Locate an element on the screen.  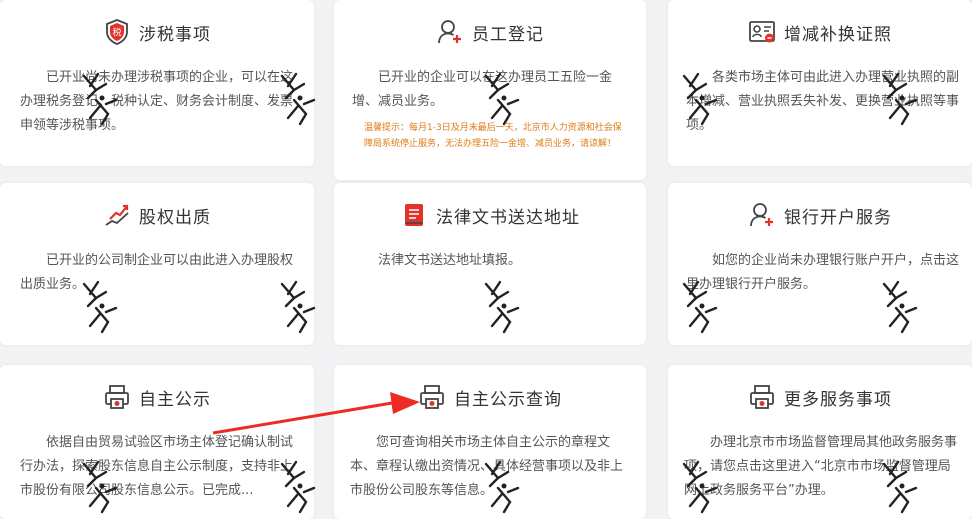
card-equity-pledge: 股权出质 已开业的公司制企业可以由此进入办理股权出质业务。 is located at coordinates (157, 264).